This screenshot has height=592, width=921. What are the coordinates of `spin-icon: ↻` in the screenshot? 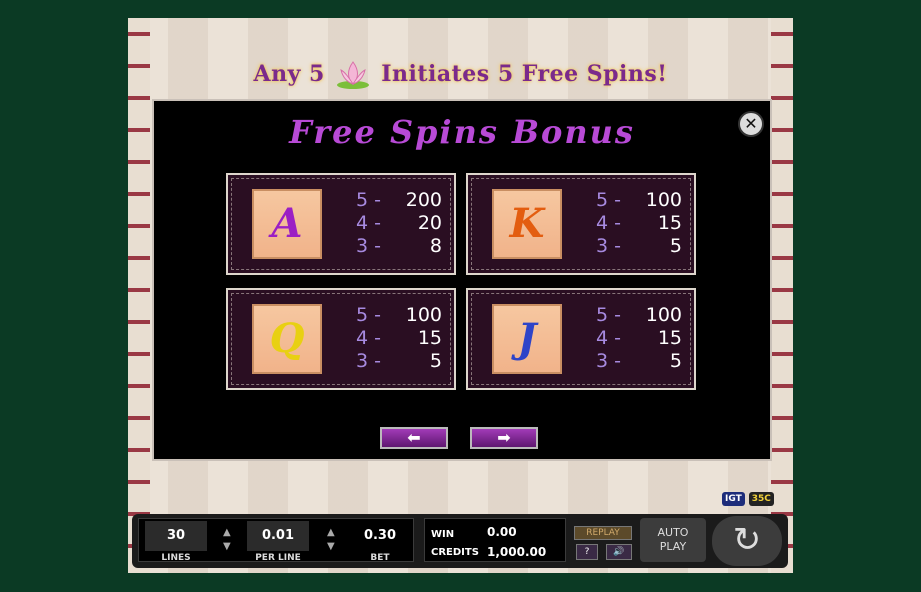 It's located at (747, 540).